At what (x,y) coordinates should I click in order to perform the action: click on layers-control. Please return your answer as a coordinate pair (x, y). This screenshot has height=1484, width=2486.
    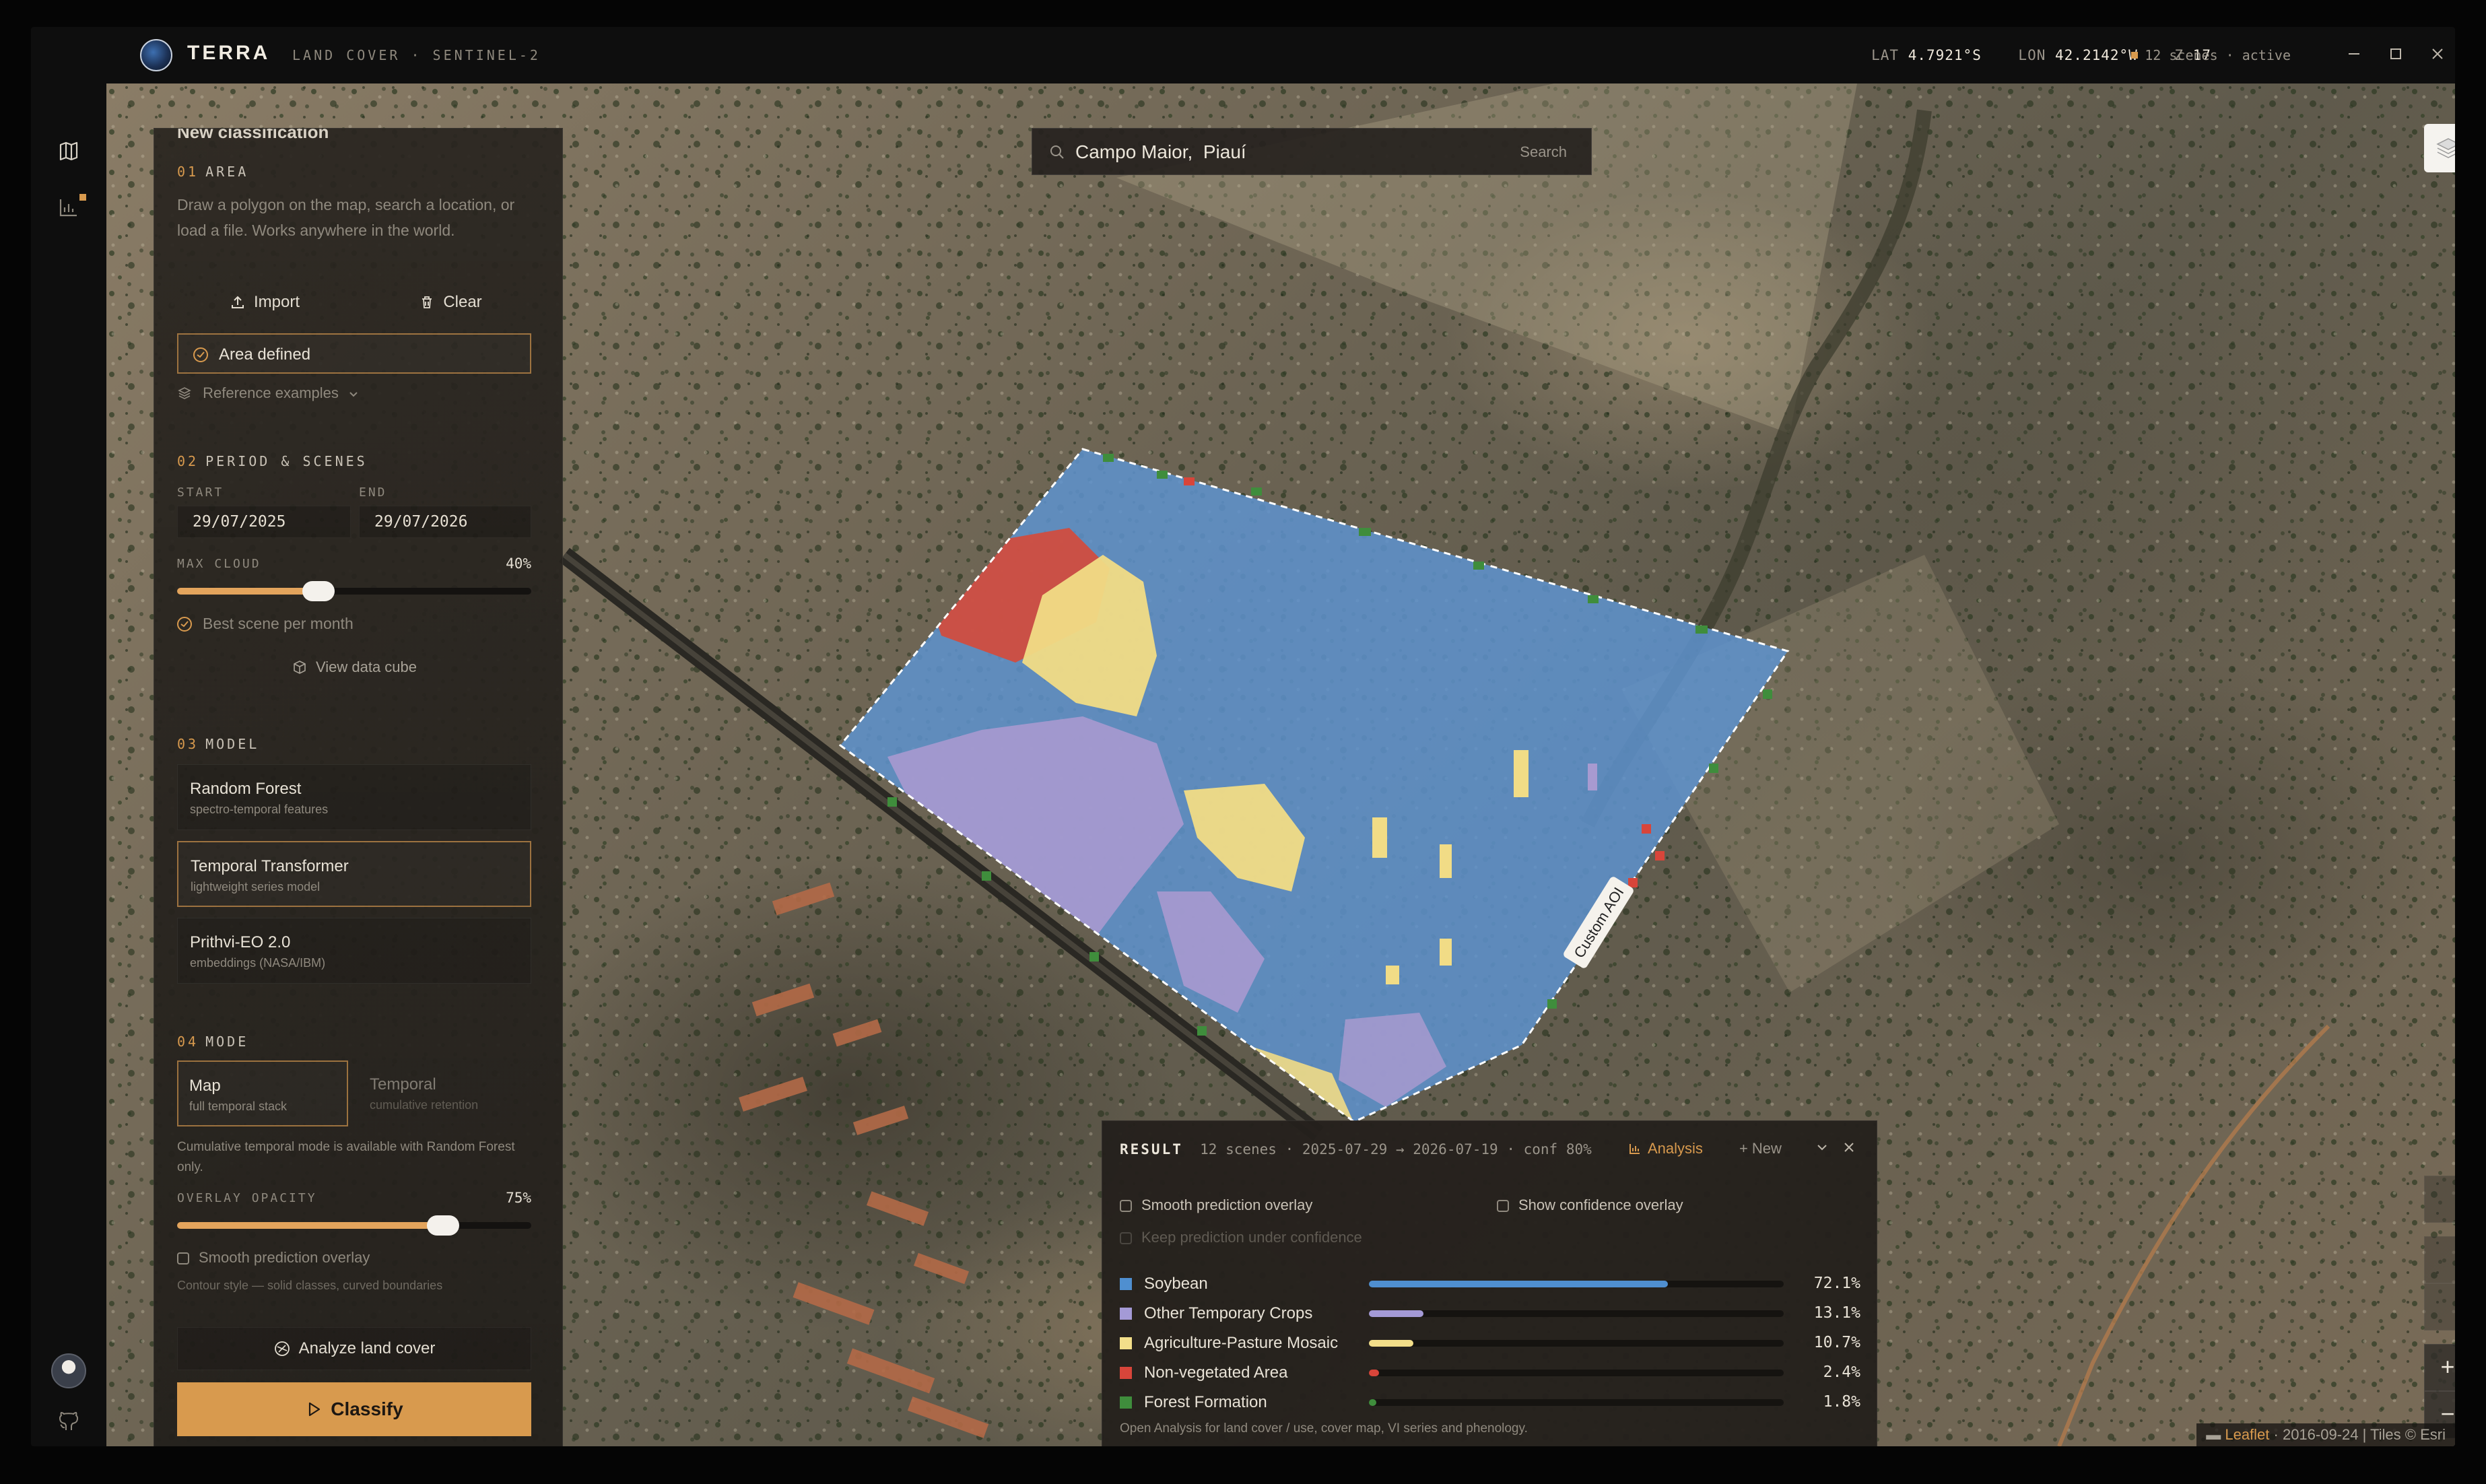
    Looking at the image, I should click on (2439, 148).